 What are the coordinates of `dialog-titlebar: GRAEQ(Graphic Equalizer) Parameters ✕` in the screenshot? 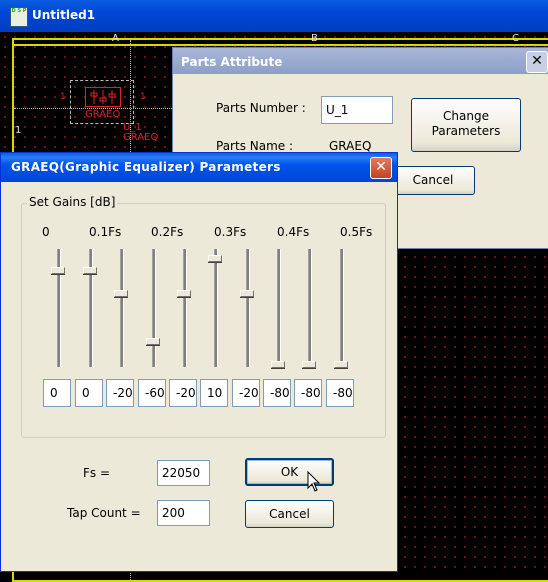 It's located at (199, 167).